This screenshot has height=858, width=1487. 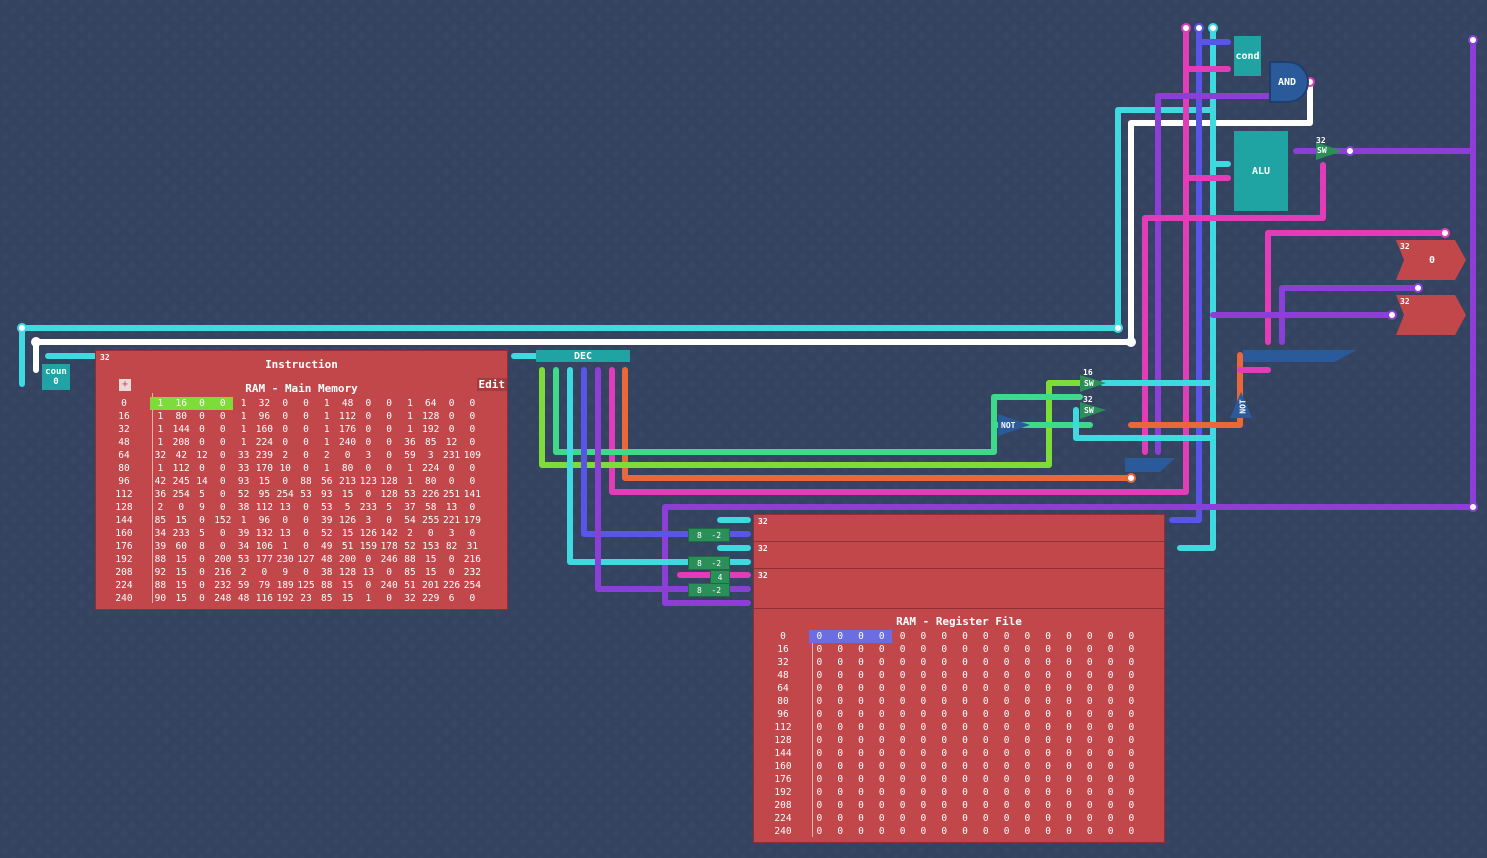 What do you see at coordinates (264, 507) in the screenshot?
I see `memory-cell: 112` at bounding box center [264, 507].